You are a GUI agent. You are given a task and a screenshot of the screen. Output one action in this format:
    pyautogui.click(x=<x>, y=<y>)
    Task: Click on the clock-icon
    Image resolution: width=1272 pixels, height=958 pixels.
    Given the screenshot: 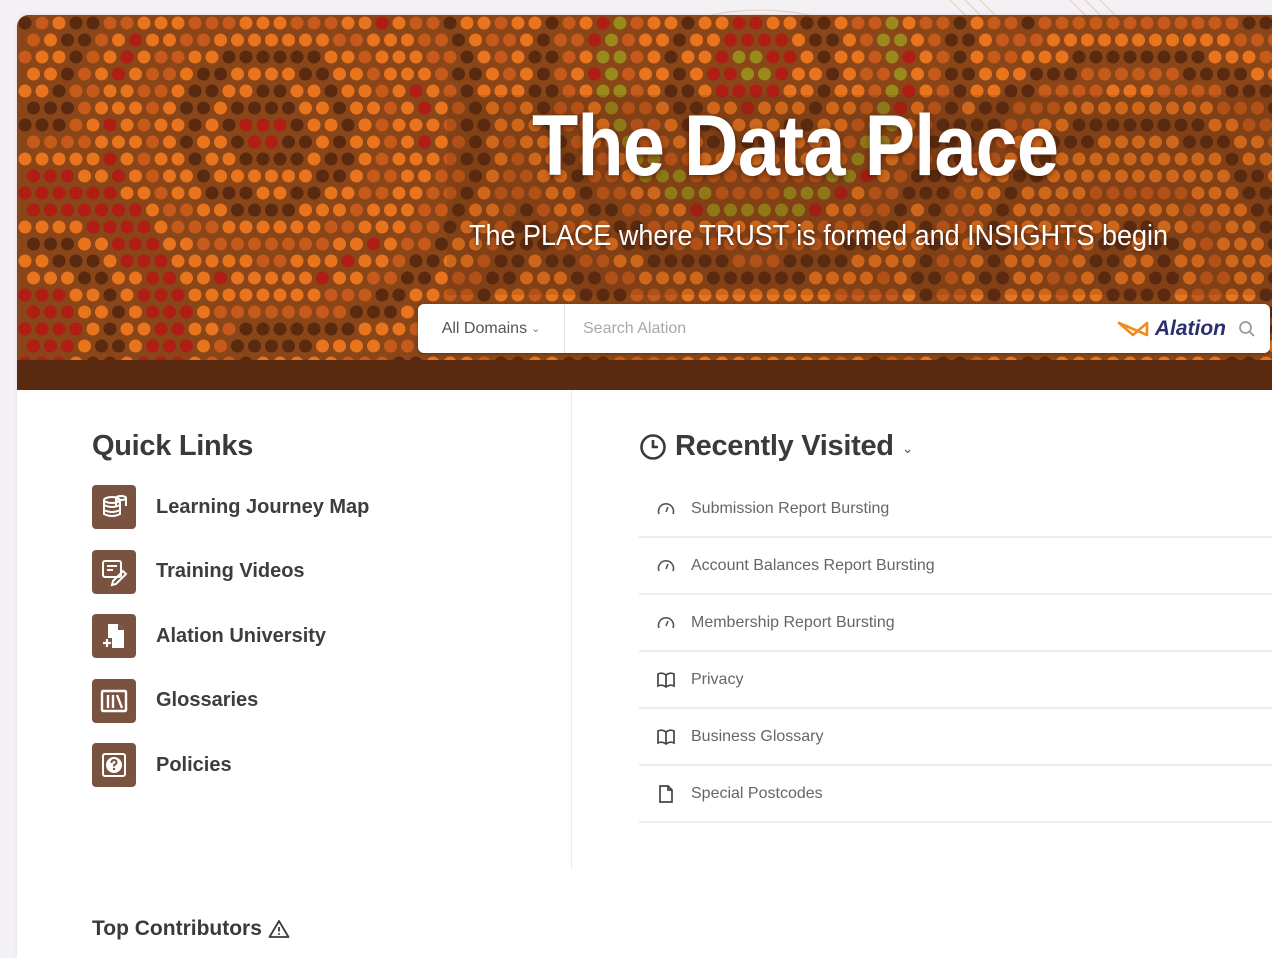 What is the action you would take?
    pyautogui.click(x=653, y=446)
    